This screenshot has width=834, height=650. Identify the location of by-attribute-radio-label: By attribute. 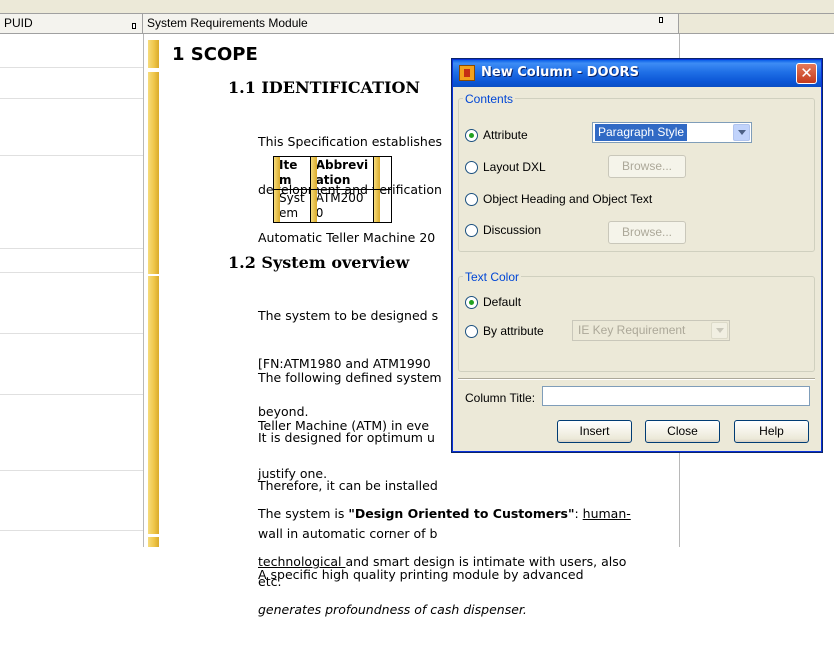
(513, 331).